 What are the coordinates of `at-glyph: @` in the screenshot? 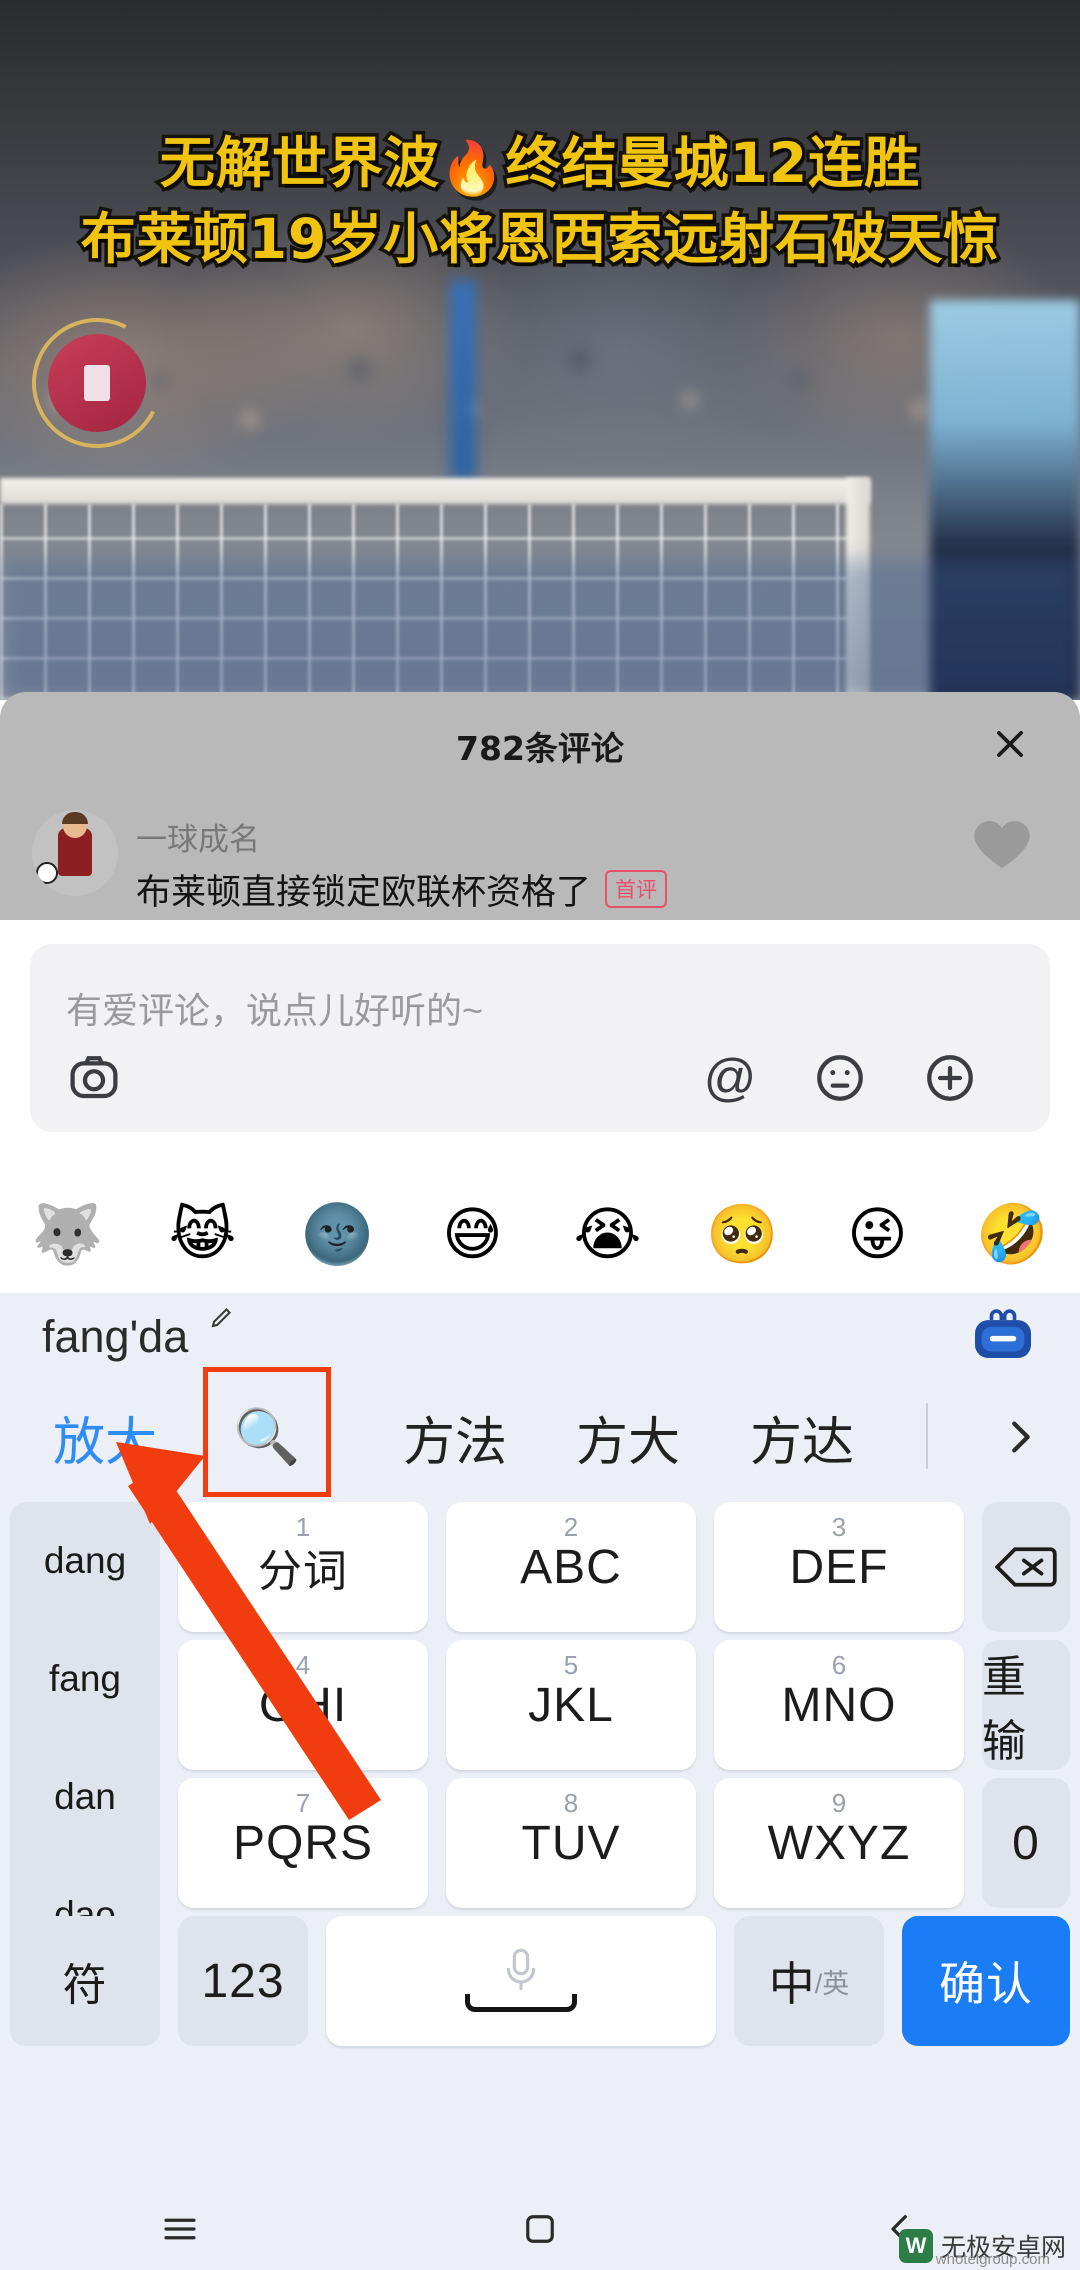 It's located at (730, 1078).